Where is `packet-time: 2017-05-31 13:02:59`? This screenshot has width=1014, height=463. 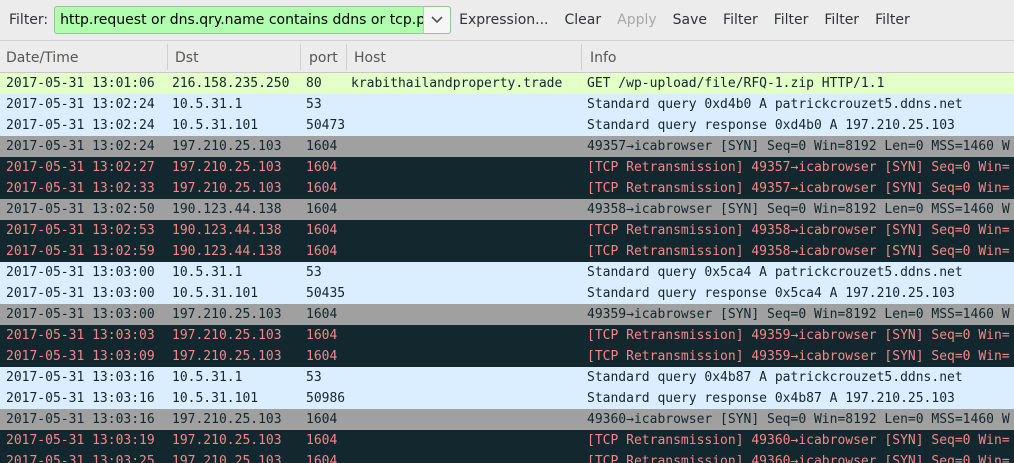 packet-time: 2017-05-31 13:02:59 is located at coordinates (80, 251).